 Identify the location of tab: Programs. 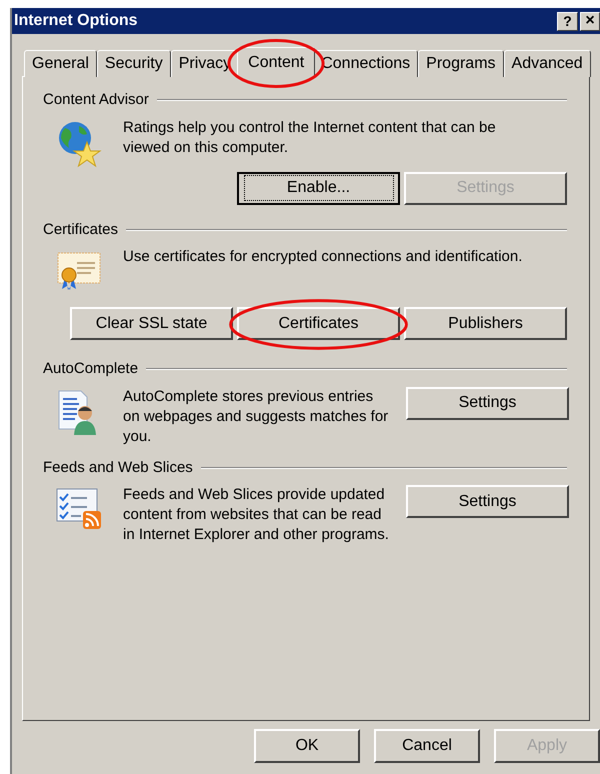
(461, 63).